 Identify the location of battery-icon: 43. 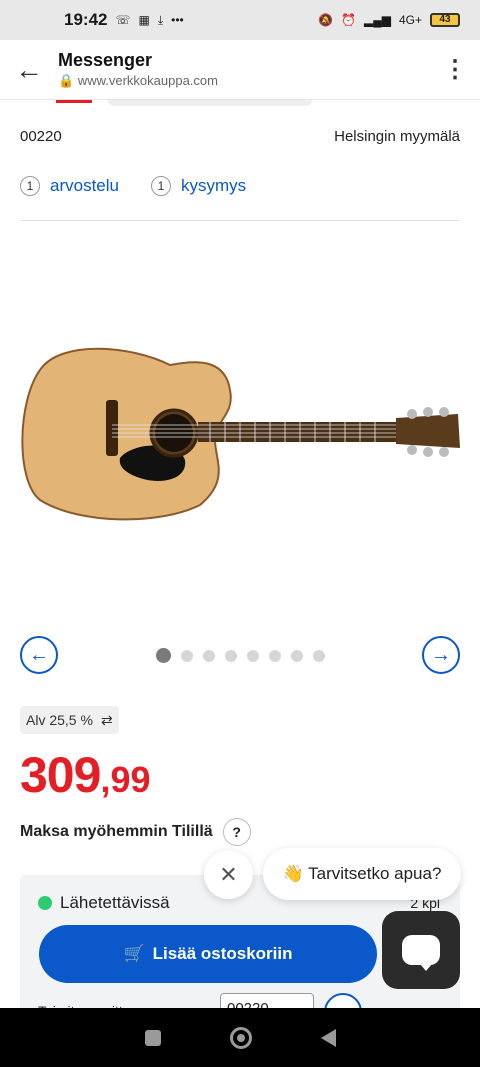
(445, 20).